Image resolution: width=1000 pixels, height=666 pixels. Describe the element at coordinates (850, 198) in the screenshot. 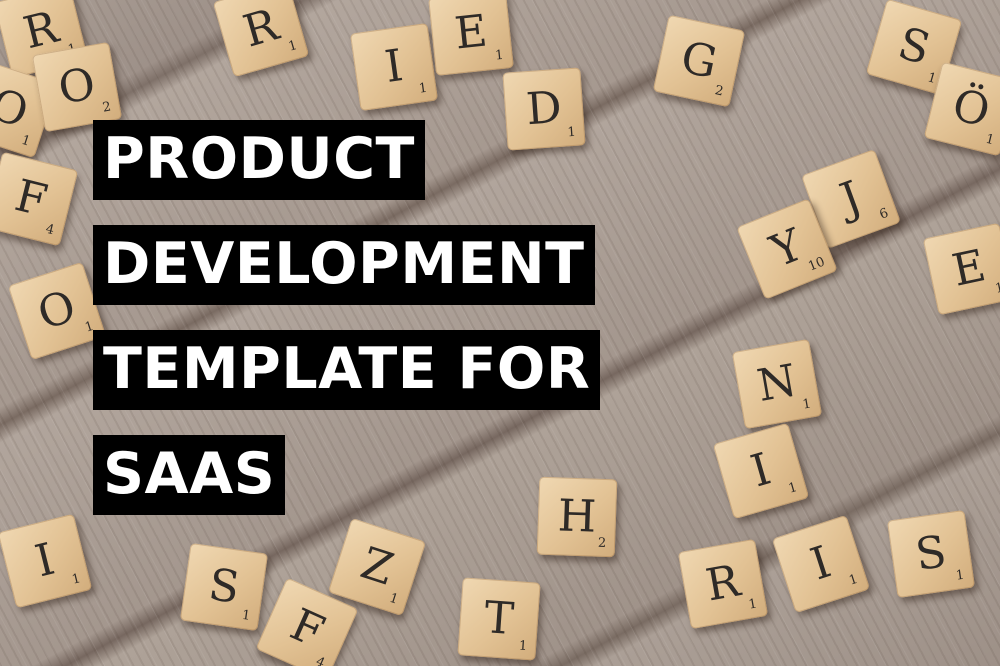

I see `tile-letter: J` at that location.